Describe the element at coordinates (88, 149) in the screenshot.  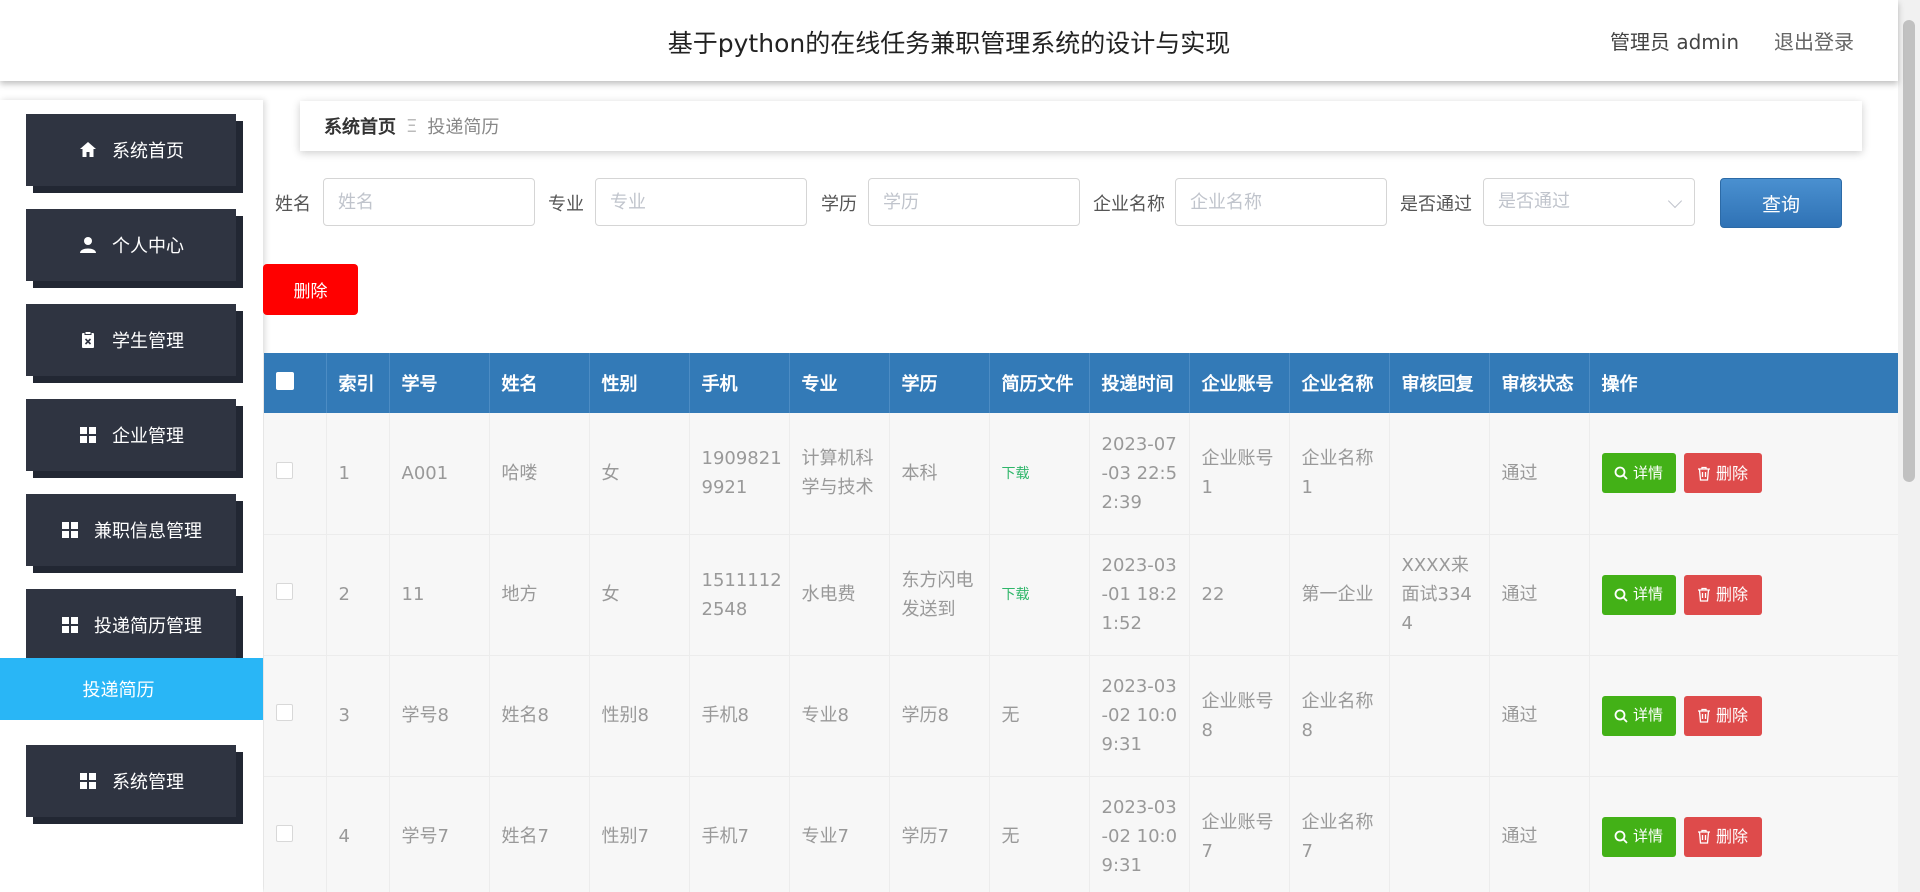
I see `home-icon` at that location.